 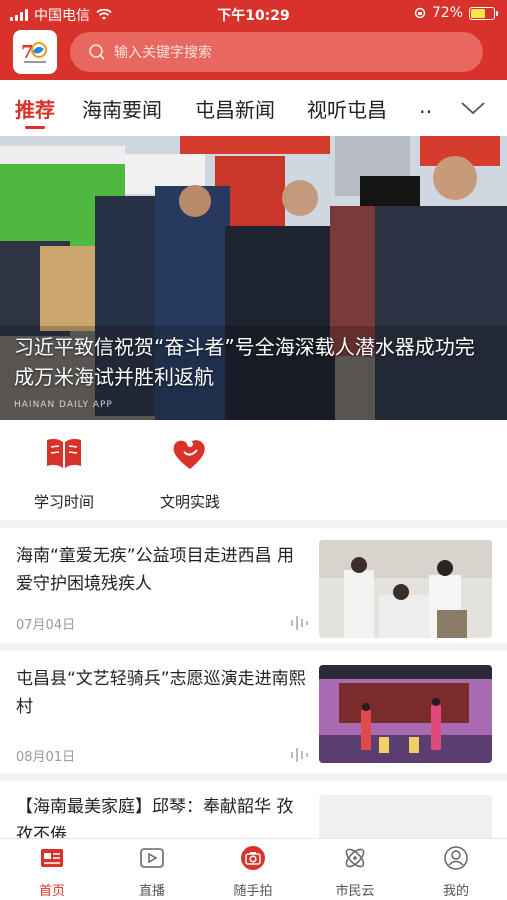 I want to click on quick-link-study: 学习时间, so click(x=64, y=473).